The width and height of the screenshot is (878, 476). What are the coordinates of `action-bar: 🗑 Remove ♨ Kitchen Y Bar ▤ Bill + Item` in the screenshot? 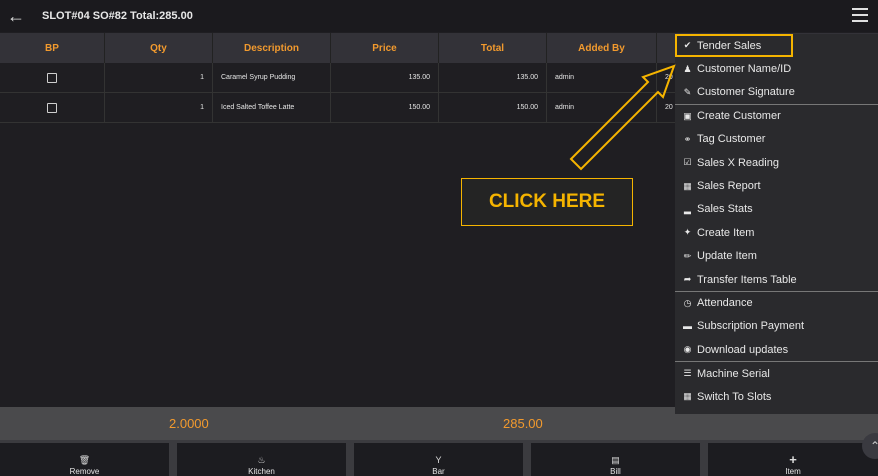 It's located at (439, 458).